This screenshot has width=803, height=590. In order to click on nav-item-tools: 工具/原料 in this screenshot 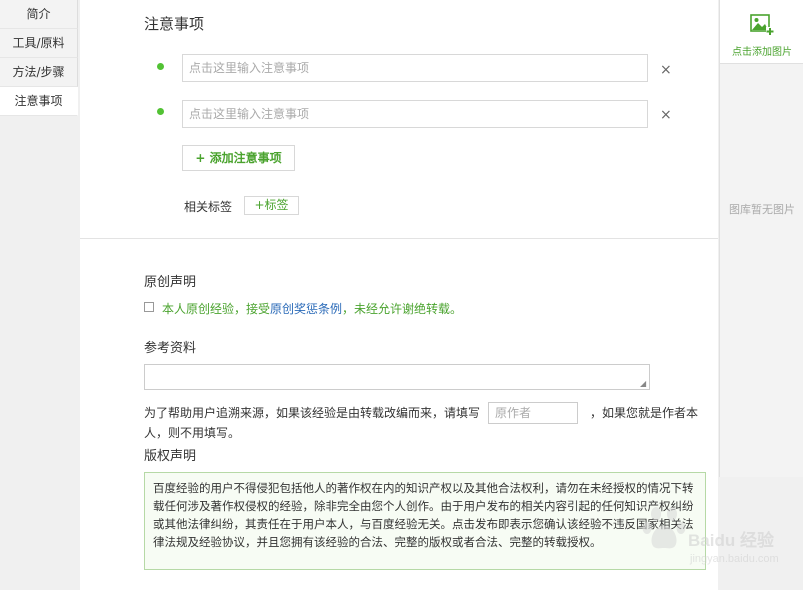, I will do `click(39, 43)`.